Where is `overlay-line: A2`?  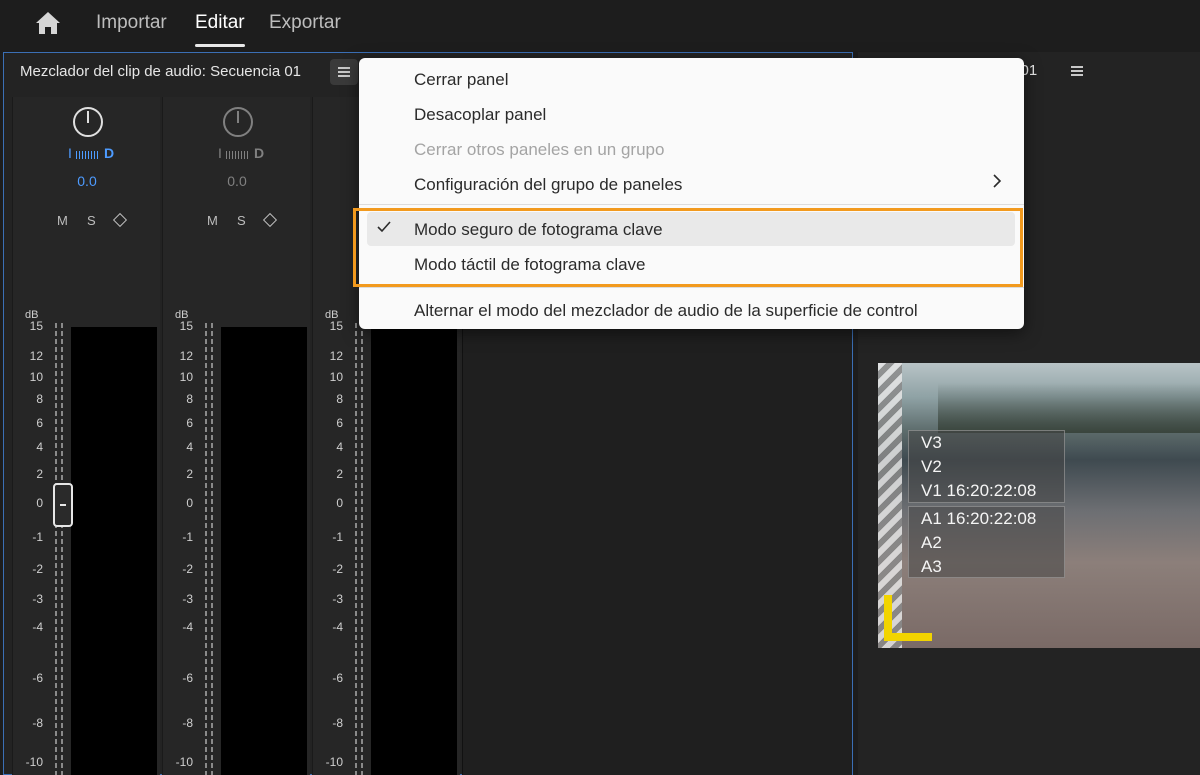
overlay-line: A2 is located at coordinates (931, 542).